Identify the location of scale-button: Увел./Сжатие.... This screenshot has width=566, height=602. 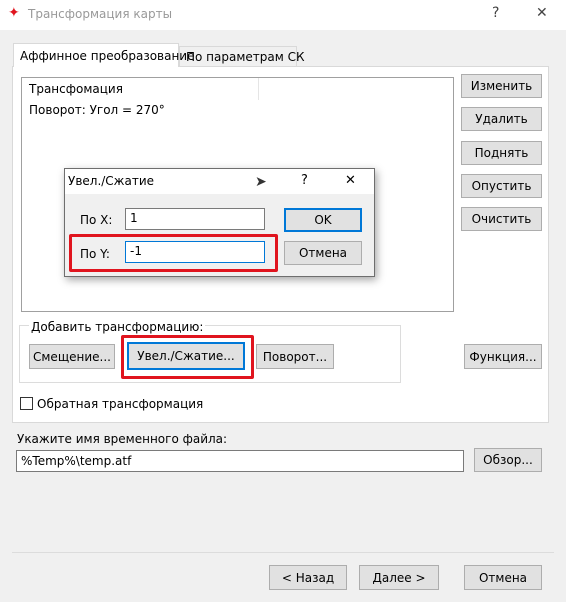
(186, 356).